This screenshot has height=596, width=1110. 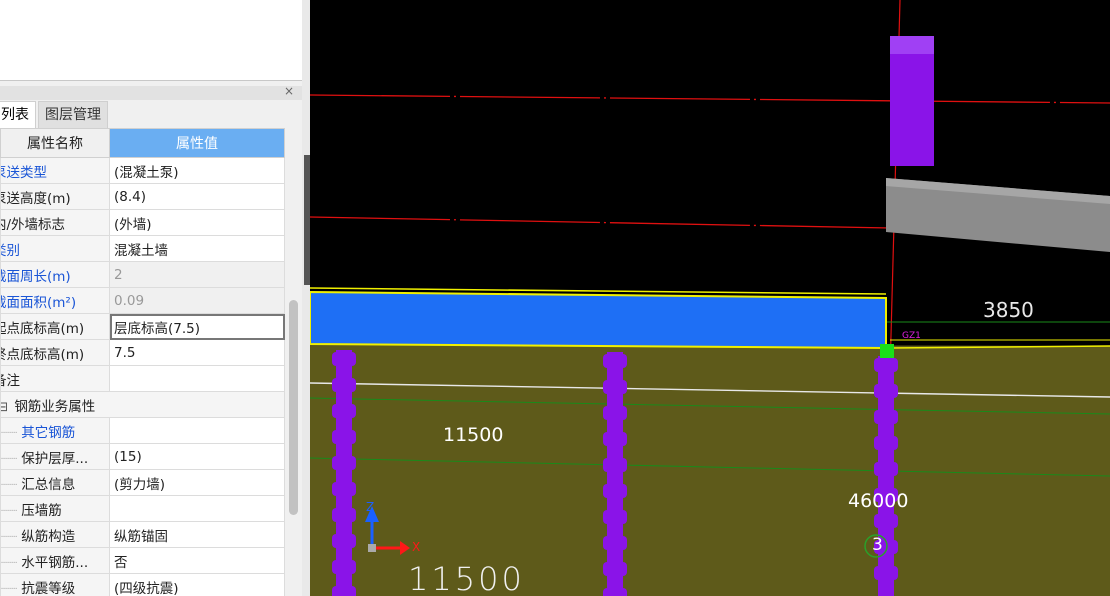 What do you see at coordinates (197, 196) in the screenshot?
I see `property-value: (8.4)` at bounding box center [197, 196].